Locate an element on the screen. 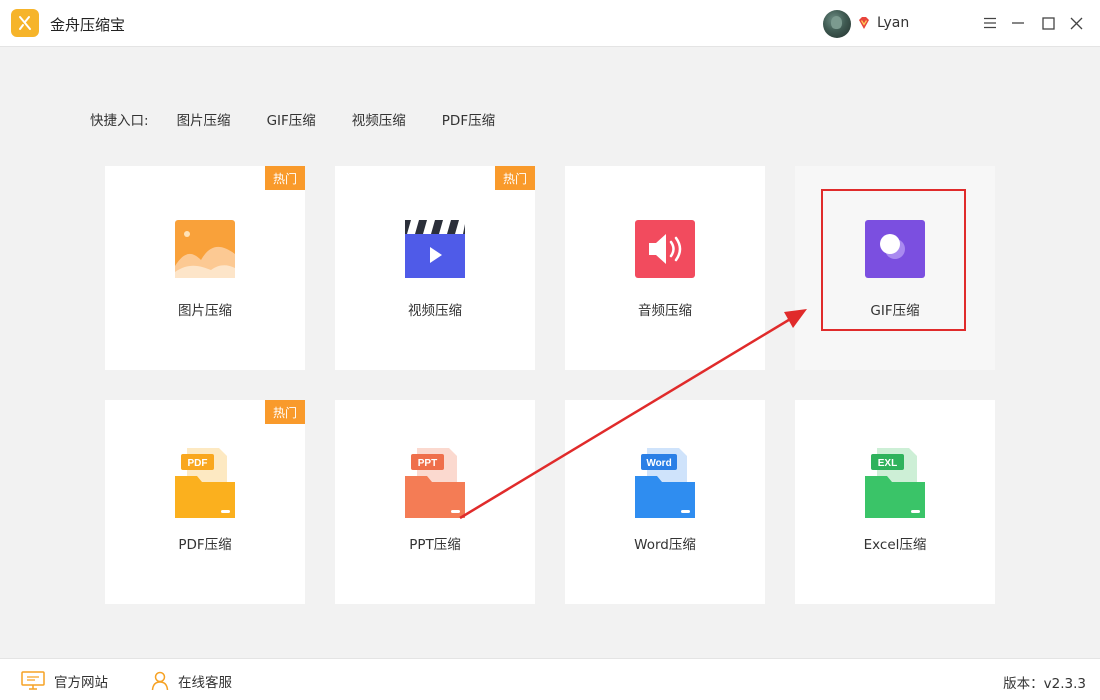 The image size is (1100, 700). pdf-compress-card: 热门 PDF PDF压缩 is located at coordinates (205, 502).